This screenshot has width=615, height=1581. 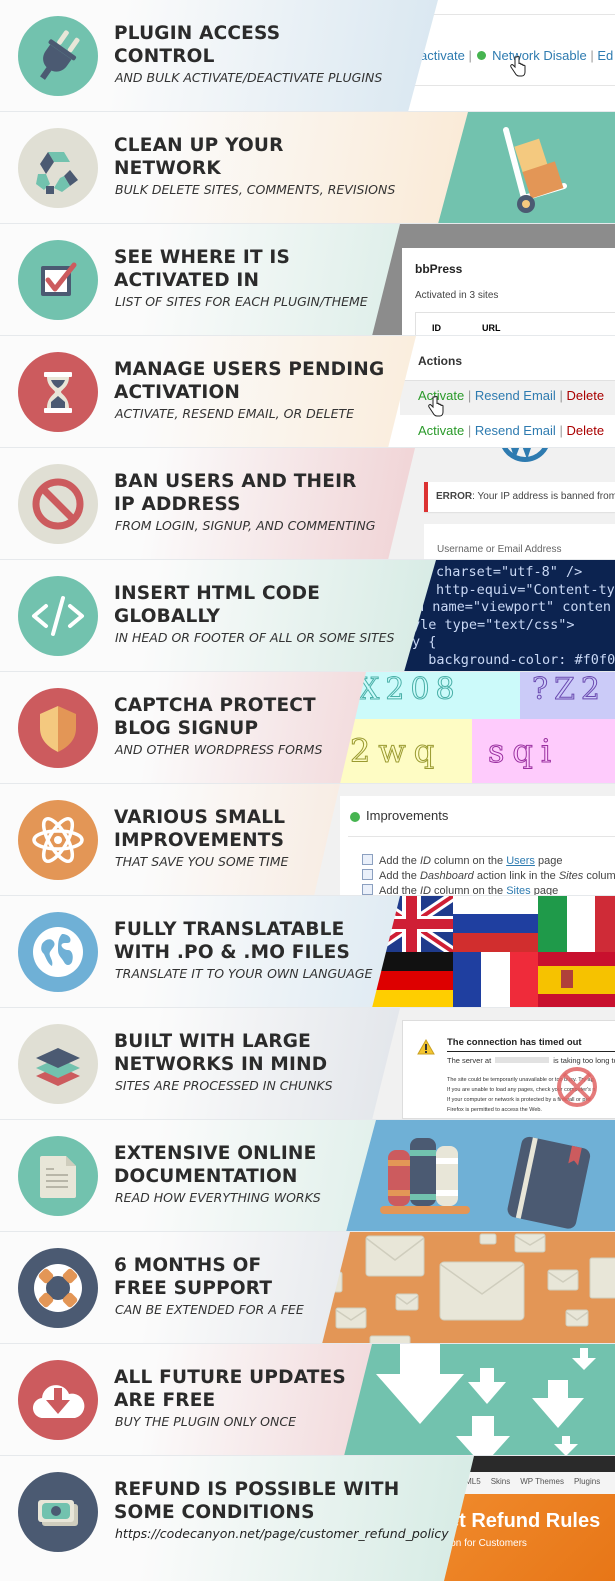 What do you see at coordinates (249, 381) in the screenshot?
I see `feature-title: MANAGE USERS PENDING ACTIVATION` at bounding box center [249, 381].